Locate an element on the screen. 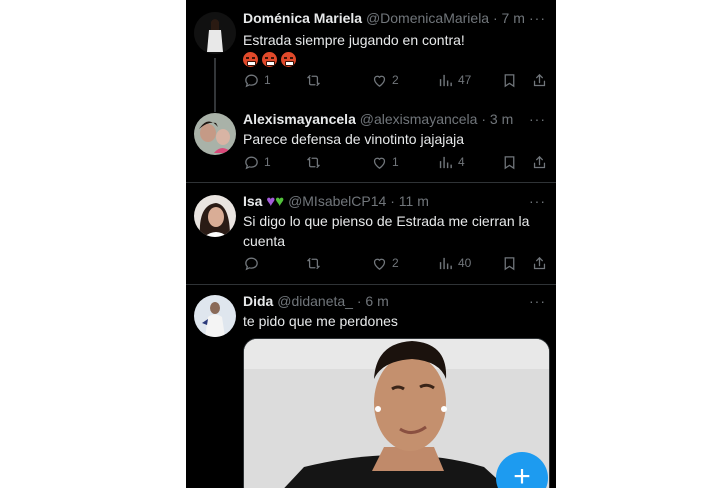 This screenshot has height=488, width=728. tweet-text: Parece defensa de vinotinto jajajaja is located at coordinates (354, 139).